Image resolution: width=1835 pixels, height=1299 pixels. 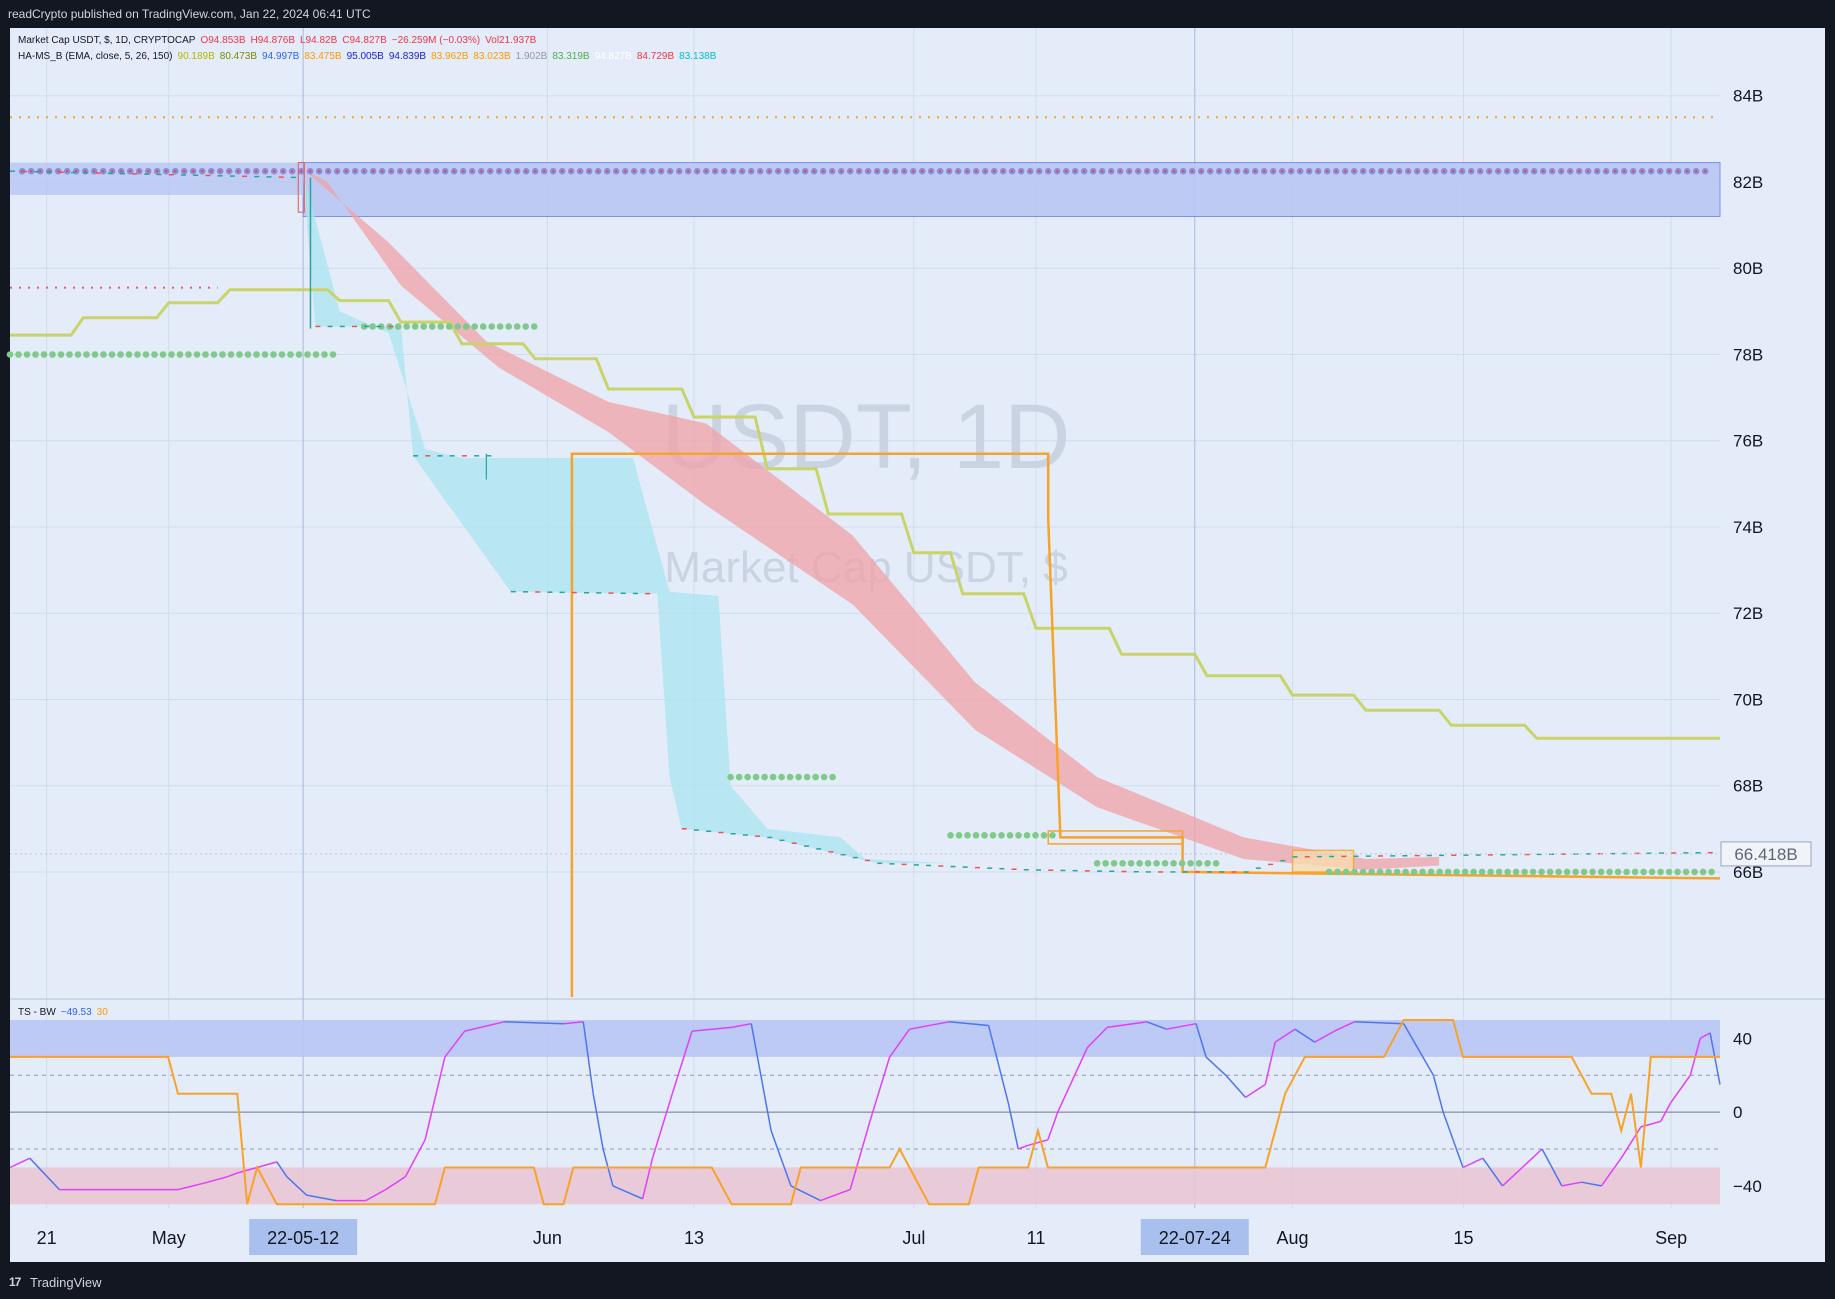 What do you see at coordinates (157, 178) in the screenshot?
I see `resistance-zone-left` at bounding box center [157, 178].